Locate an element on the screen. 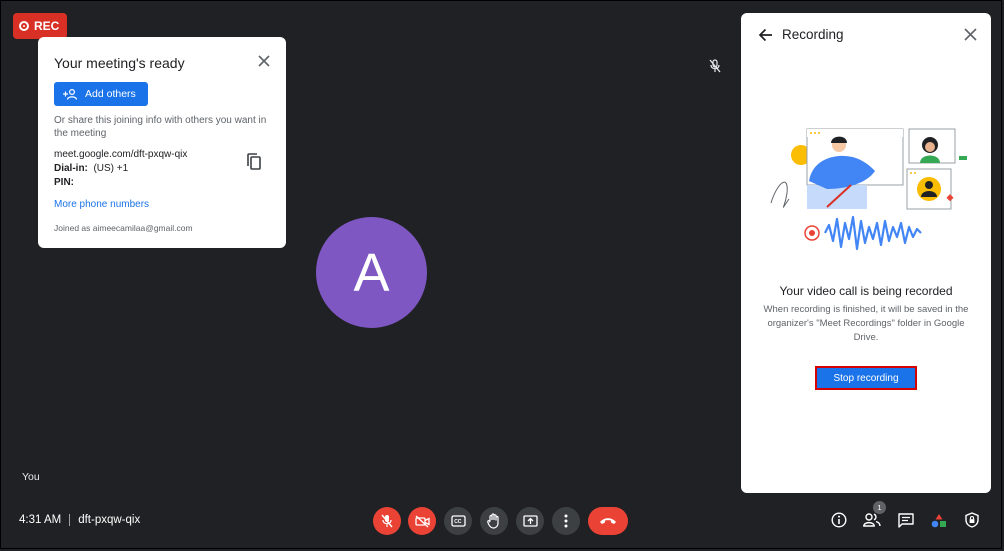  stop-recording-button: Stop recording is located at coordinates (866, 378).